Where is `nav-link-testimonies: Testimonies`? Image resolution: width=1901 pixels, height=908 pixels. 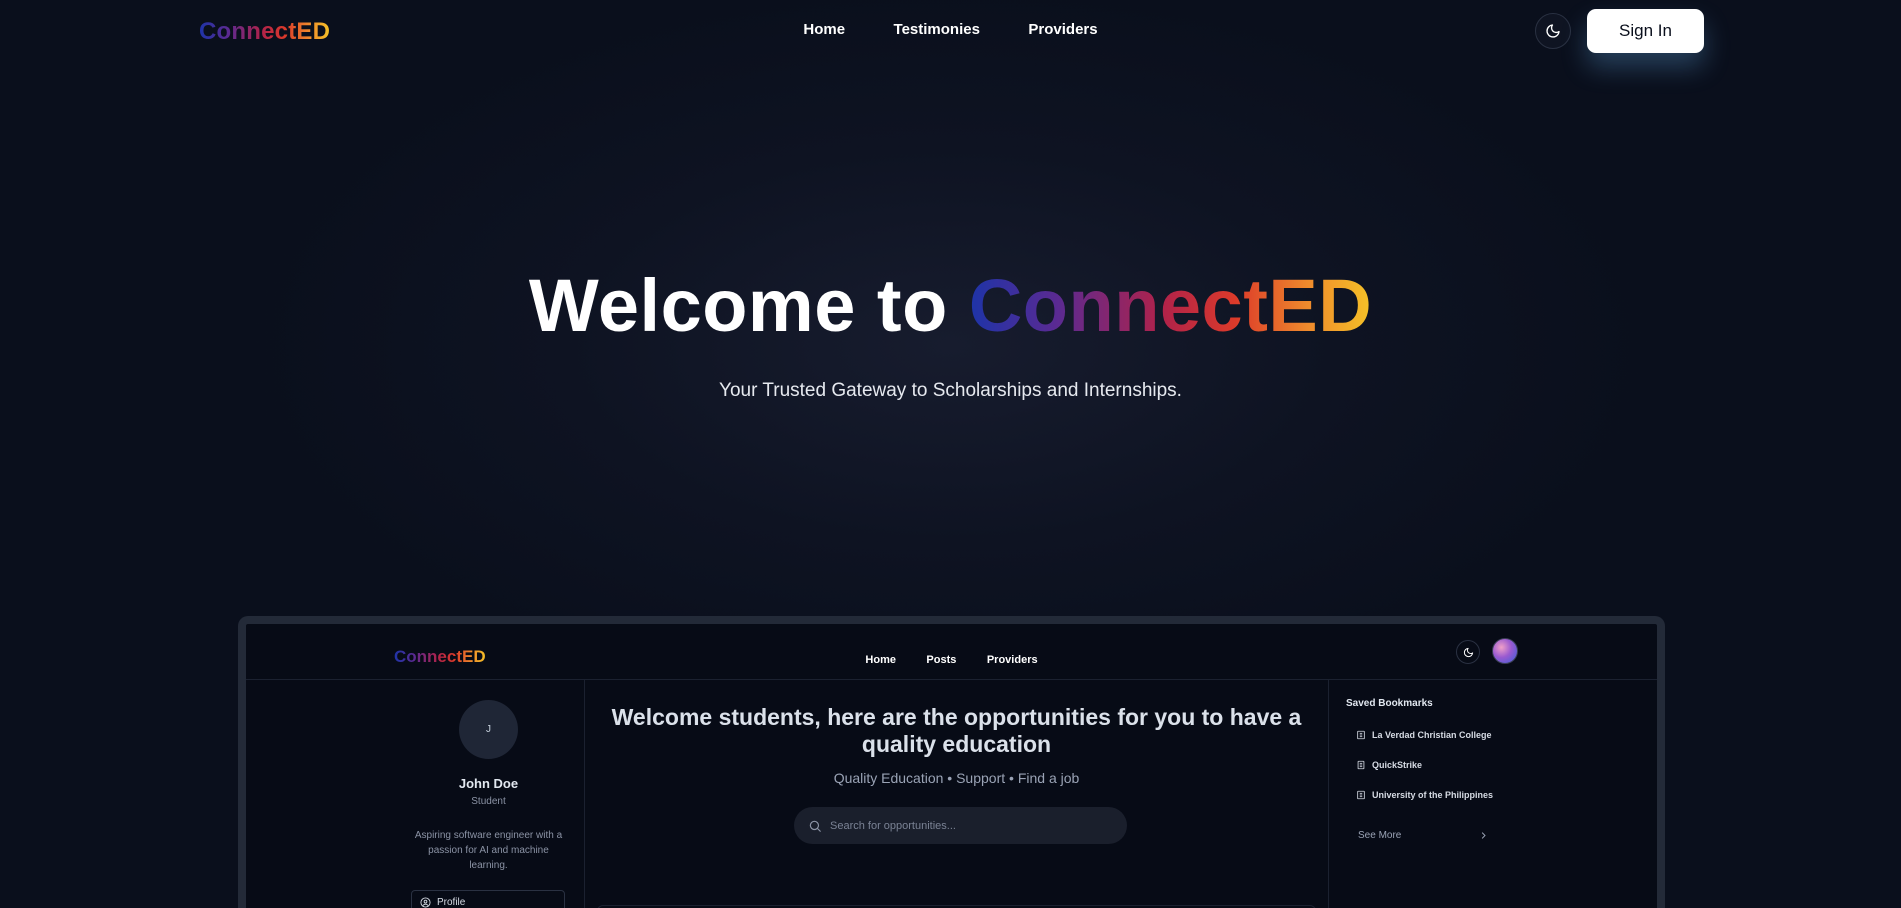 nav-link-testimonies: Testimonies is located at coordinates (937, 29).